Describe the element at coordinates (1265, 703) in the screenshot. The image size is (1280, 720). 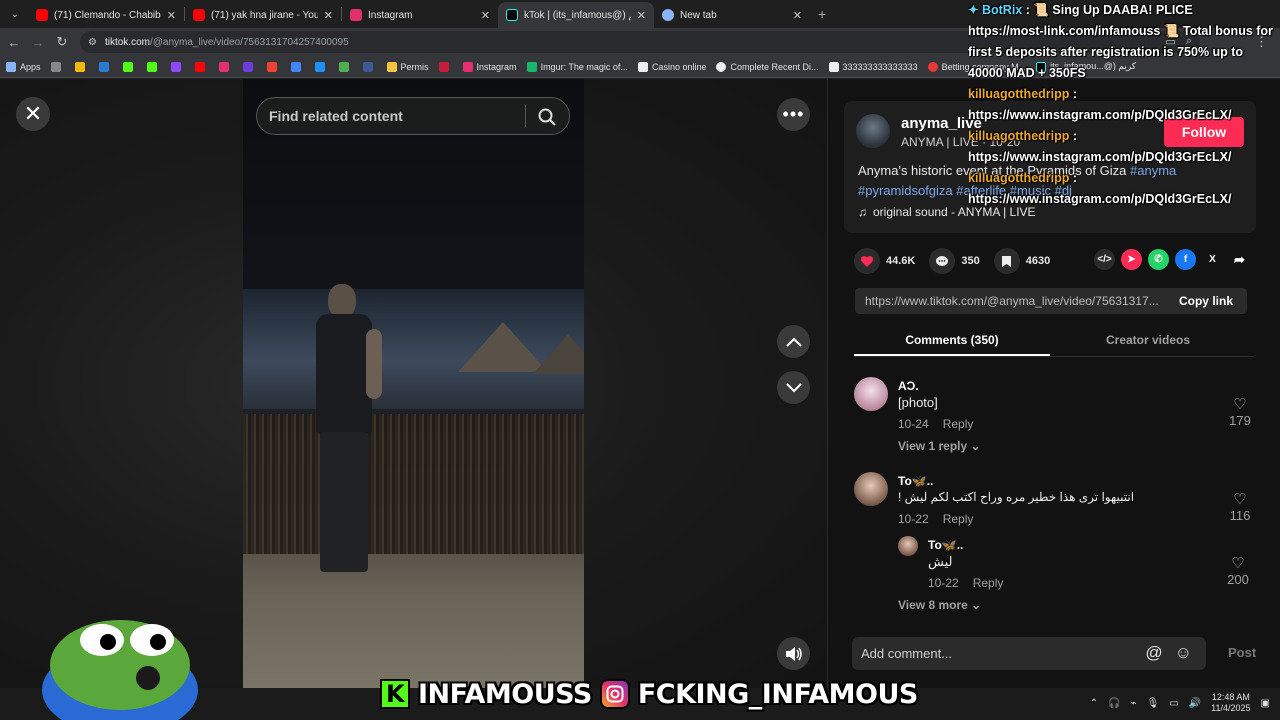
I see `notification-icon: ▣` at that location.